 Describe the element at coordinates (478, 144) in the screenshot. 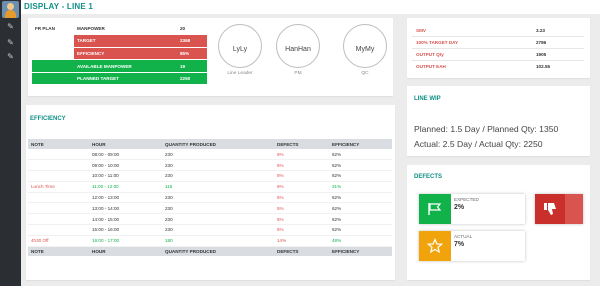

I see `wip-actual: Actual: 2.5 Day / Actual Qty: 2250` at that location.